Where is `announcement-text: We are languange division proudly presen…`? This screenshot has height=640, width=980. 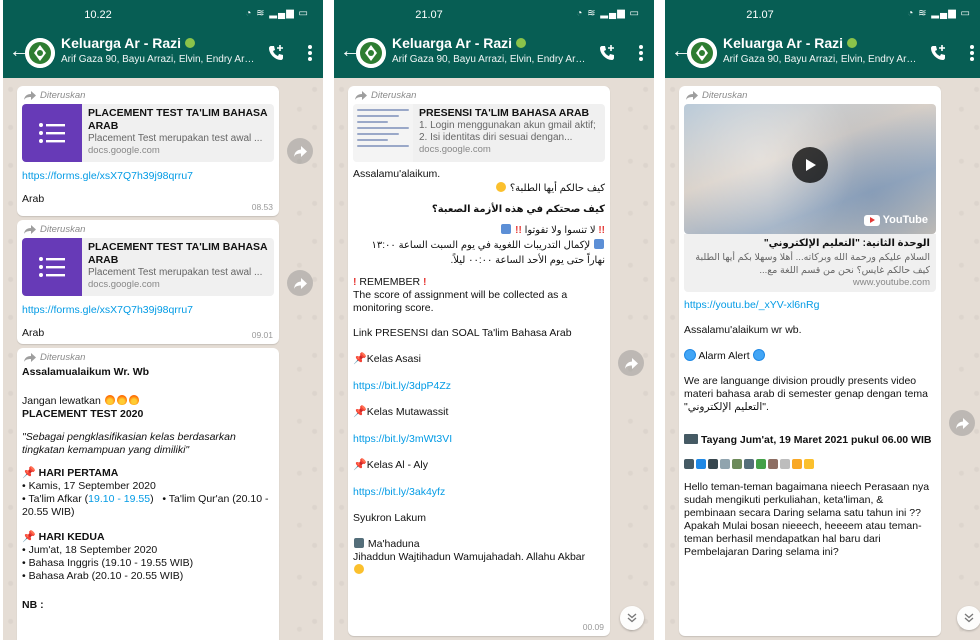
announcement-text: We are languange division proudly presen… is located at coordinates (806, 394).